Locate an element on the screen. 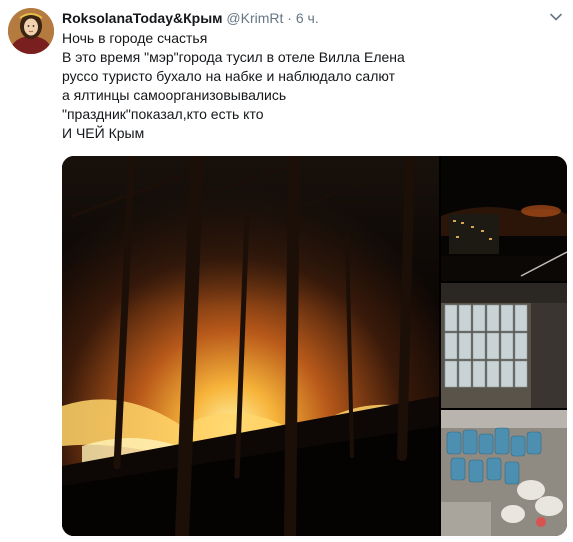 This screenshot has width=573, height=542. photo-water-bottles-floor is located at coordinates (504, 473).